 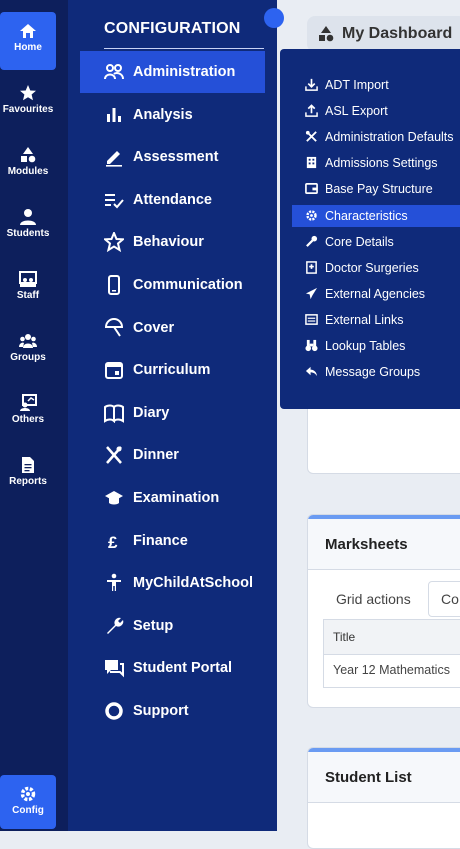 I want to click on rail-label: Favourites, so click(x=28, y=109).